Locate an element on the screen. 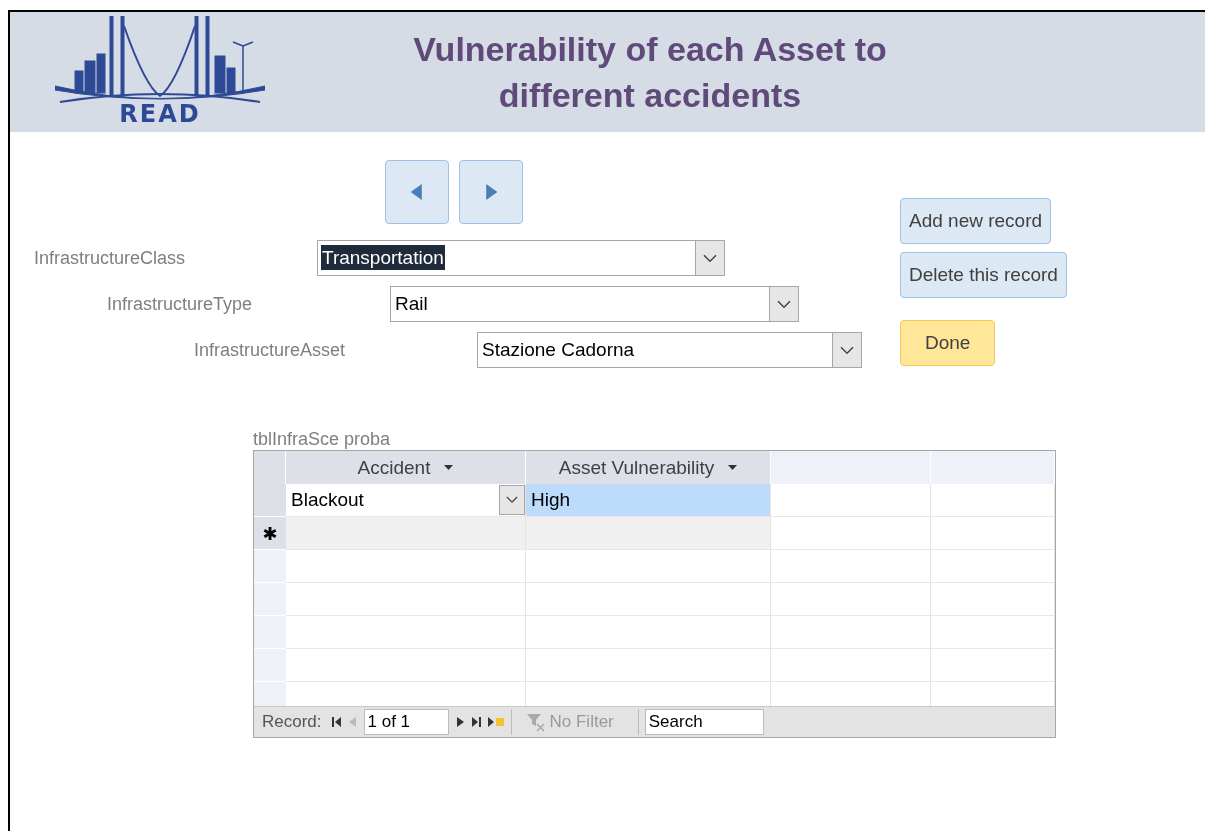 Image resolution: width=1205 pixels, height=833 pixels. search-field: Search is located at coordinates (704, 722).